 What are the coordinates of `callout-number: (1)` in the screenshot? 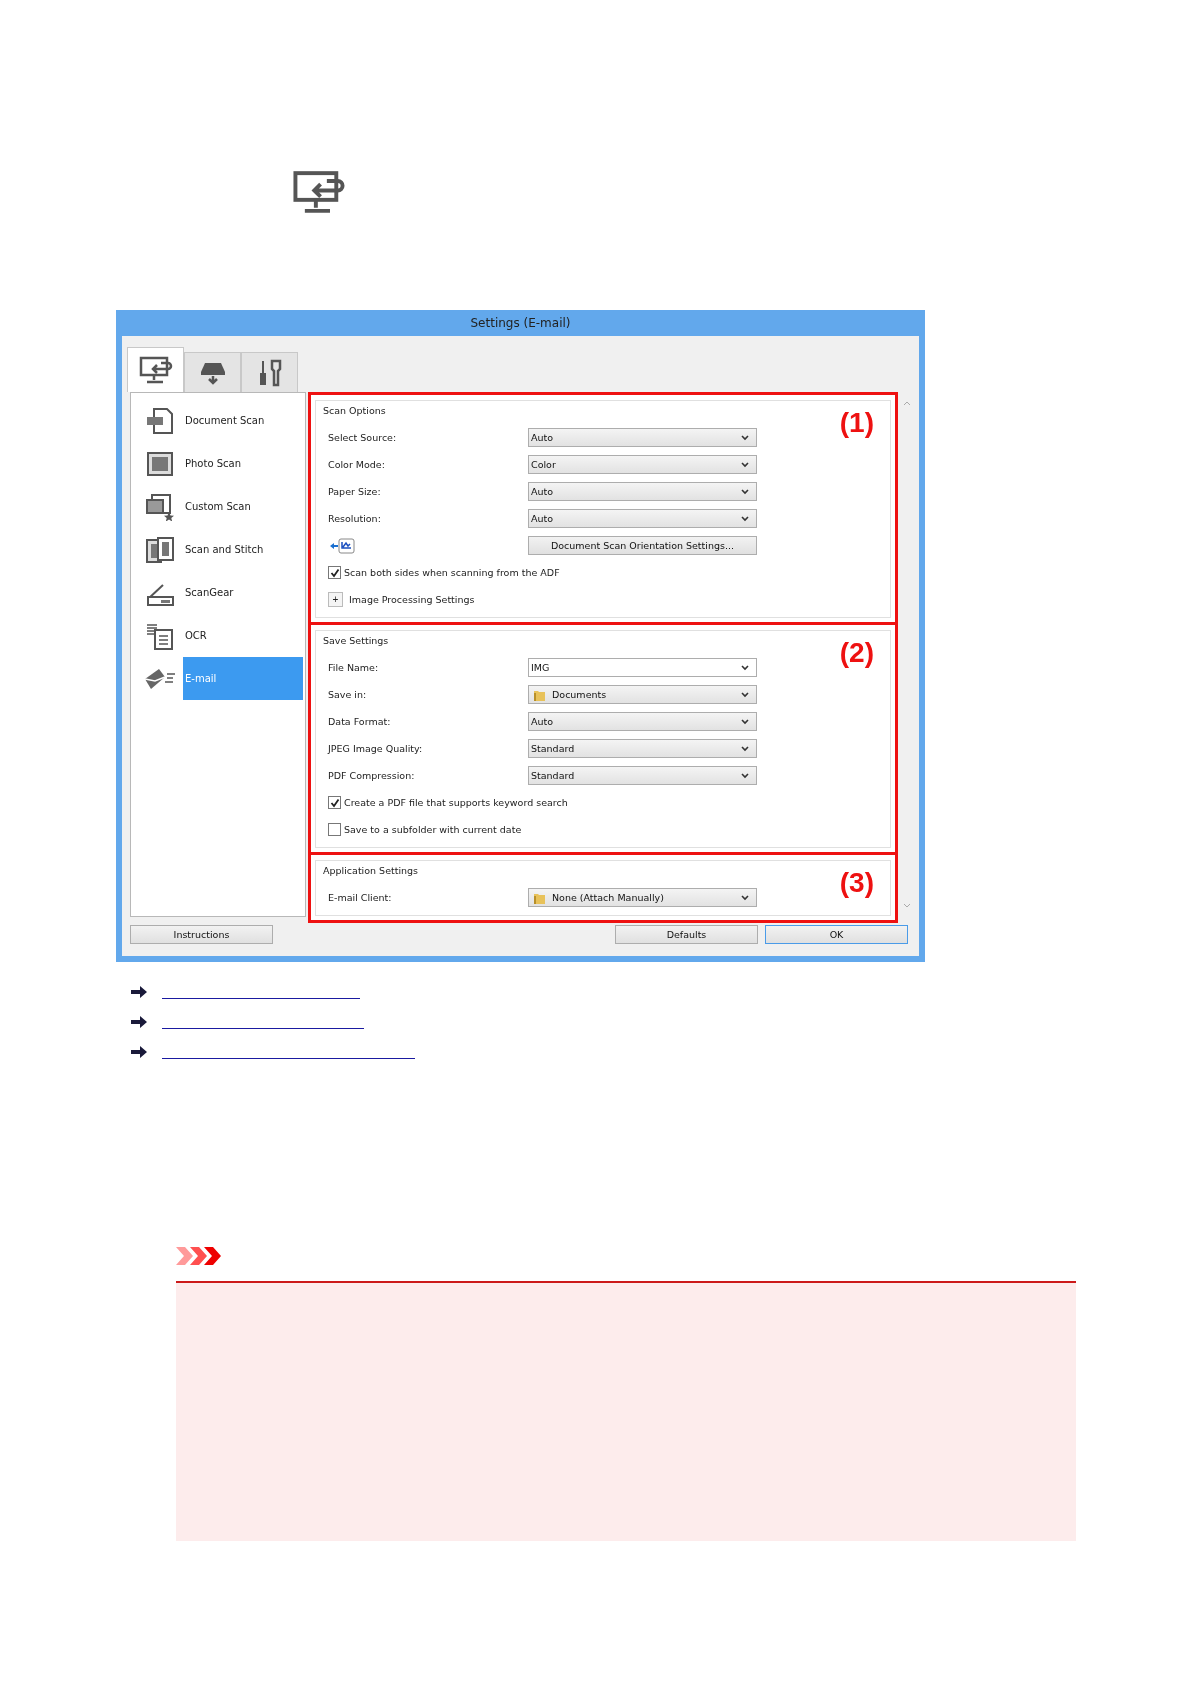 It's located at (856, 423).